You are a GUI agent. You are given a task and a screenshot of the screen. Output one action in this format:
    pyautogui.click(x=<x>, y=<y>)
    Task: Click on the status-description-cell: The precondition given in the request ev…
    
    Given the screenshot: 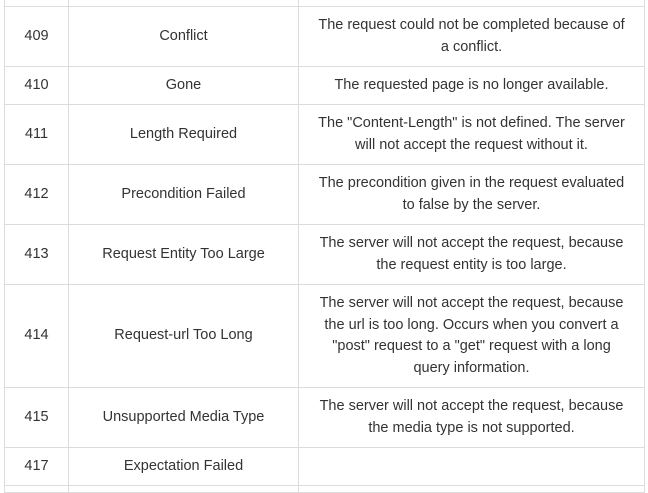 What is the action you would take?
    pyautogui.click(x=471, y=194)
    